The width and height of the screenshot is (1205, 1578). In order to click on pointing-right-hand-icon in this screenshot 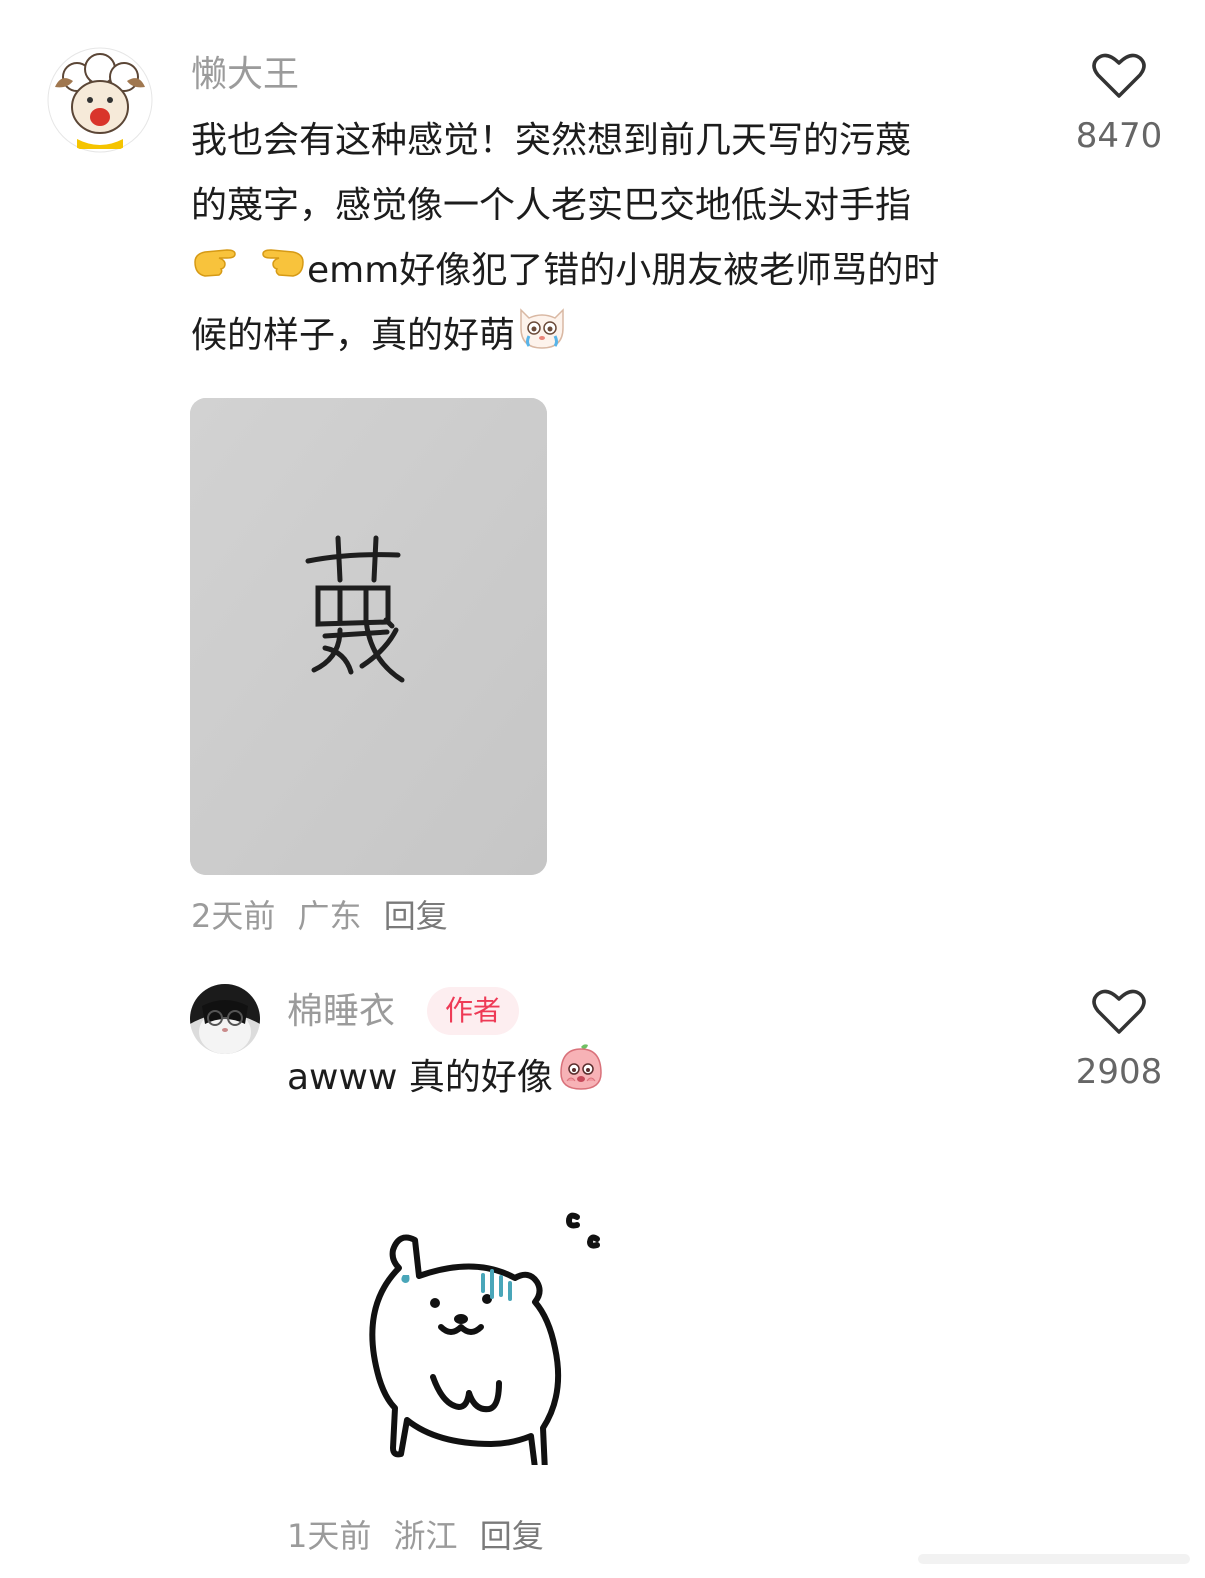, I will do `click(219, 270)`.